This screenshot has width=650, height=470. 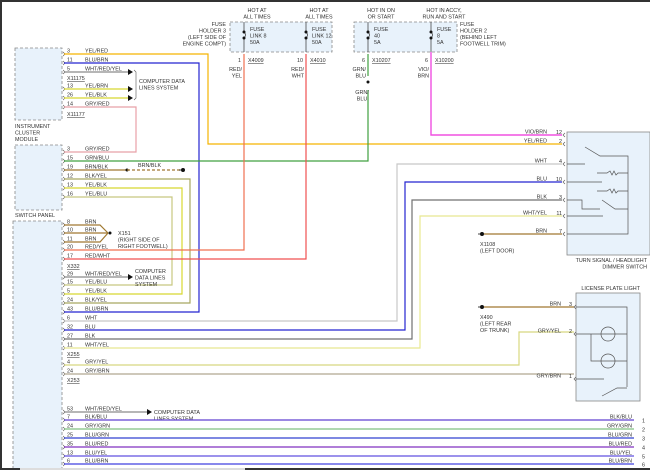 I want to click on right-edge-number: 2, so click(x=643, y=431).